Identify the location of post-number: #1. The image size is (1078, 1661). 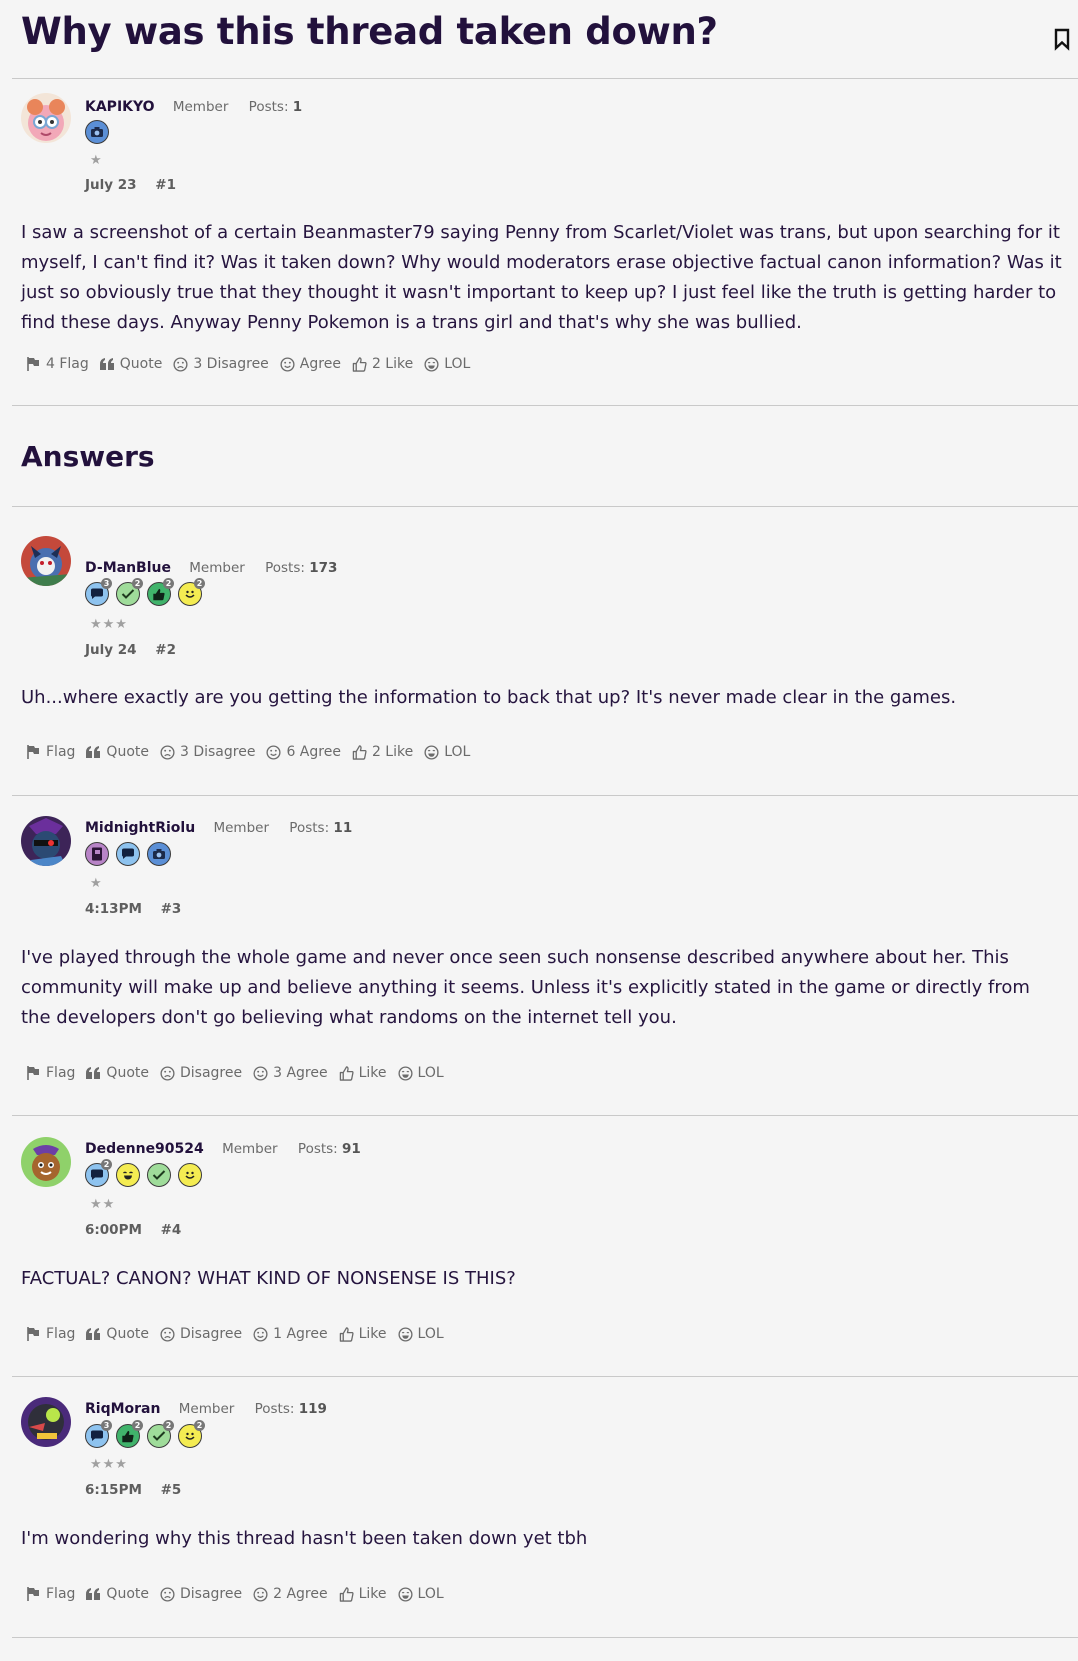
(165, 185).